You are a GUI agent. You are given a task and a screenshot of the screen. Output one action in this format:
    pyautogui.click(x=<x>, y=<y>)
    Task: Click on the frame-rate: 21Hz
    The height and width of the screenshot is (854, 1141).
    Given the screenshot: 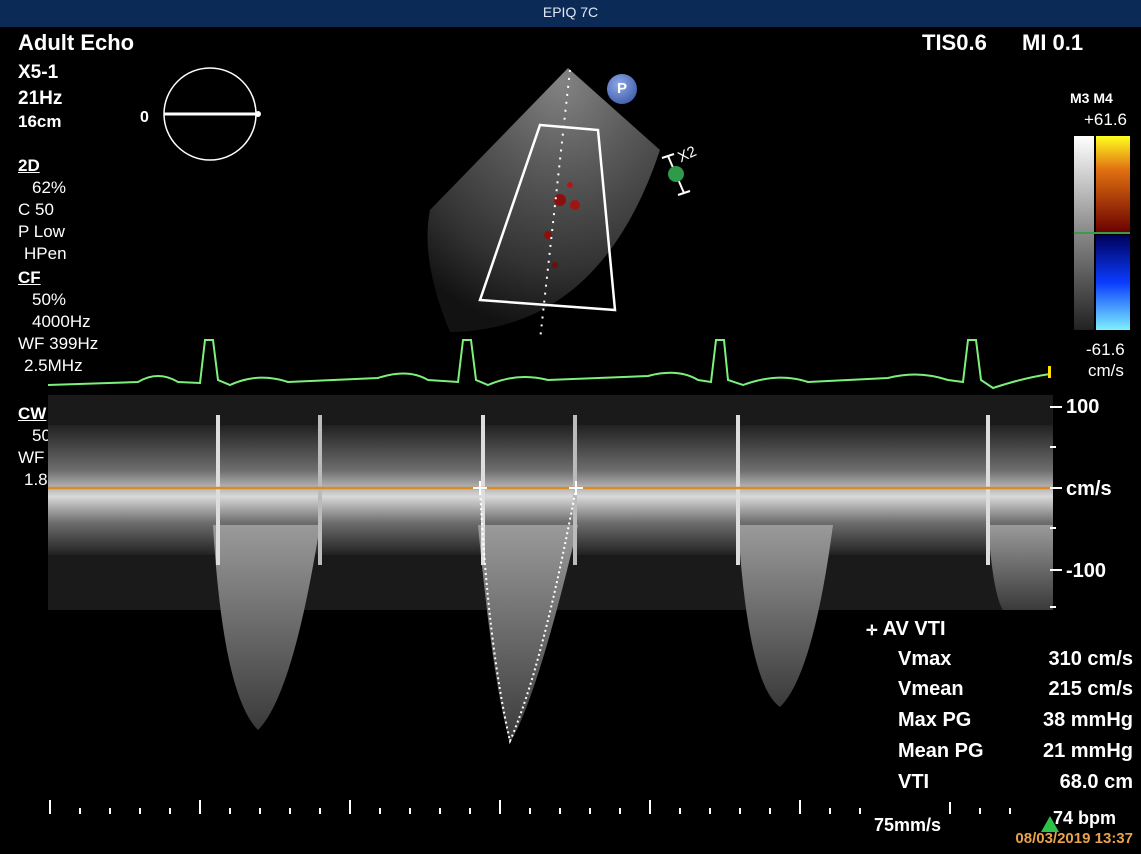 What is the action you would take?
    pyautogui.click(x=40, y=98)
    